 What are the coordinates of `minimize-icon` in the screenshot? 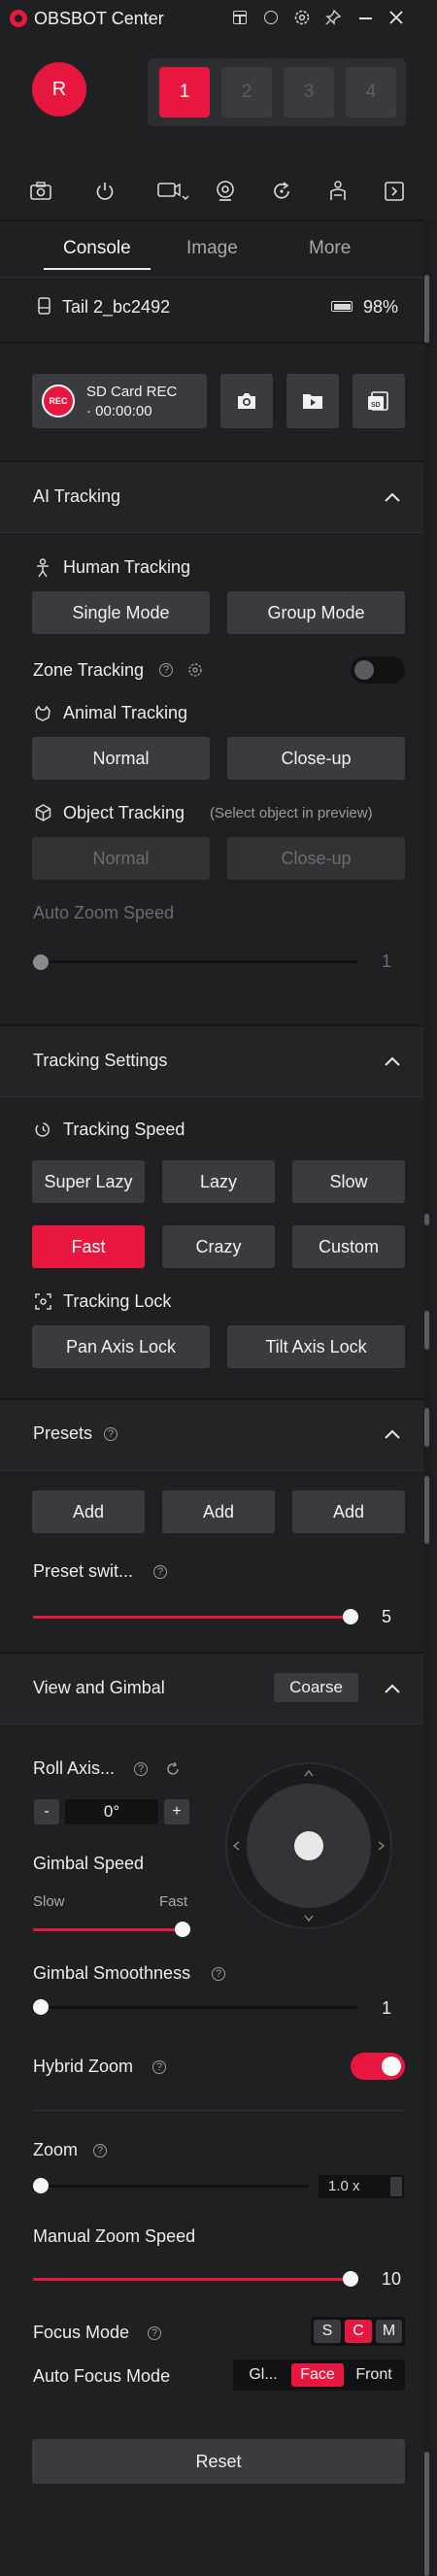 It's located at (366, 18).